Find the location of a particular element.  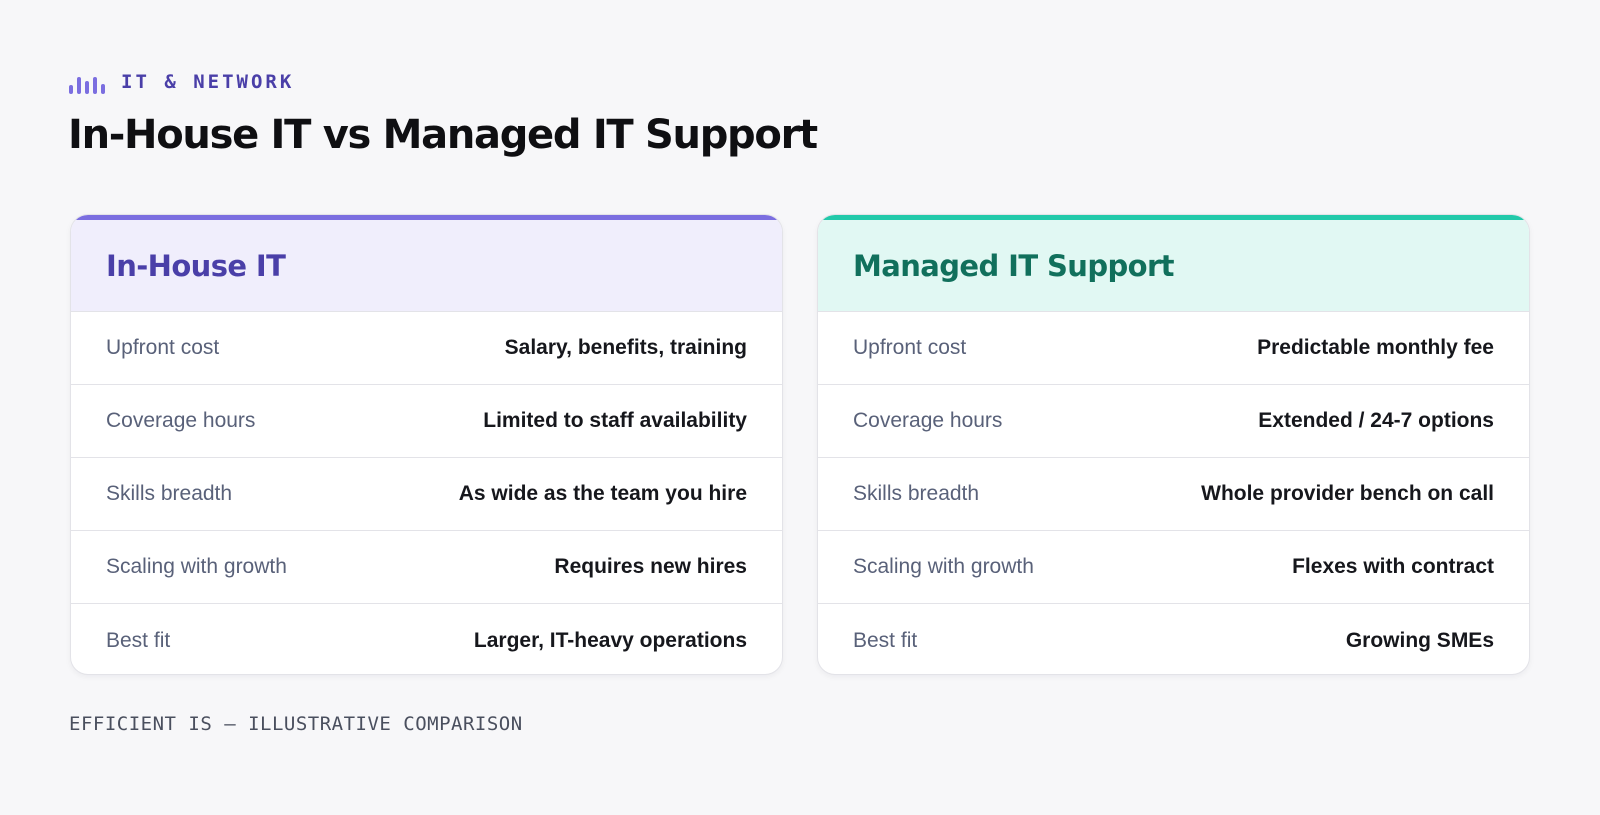

comparison-row: Scaling with growth Requires new hires is located at coordinates (426, 567).